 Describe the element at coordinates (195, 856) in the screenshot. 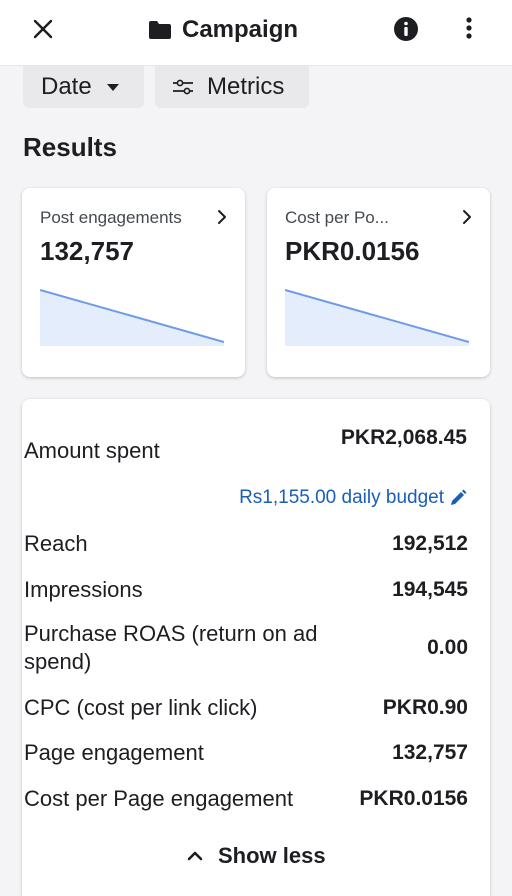

I see `caret-up-icon` at that location.